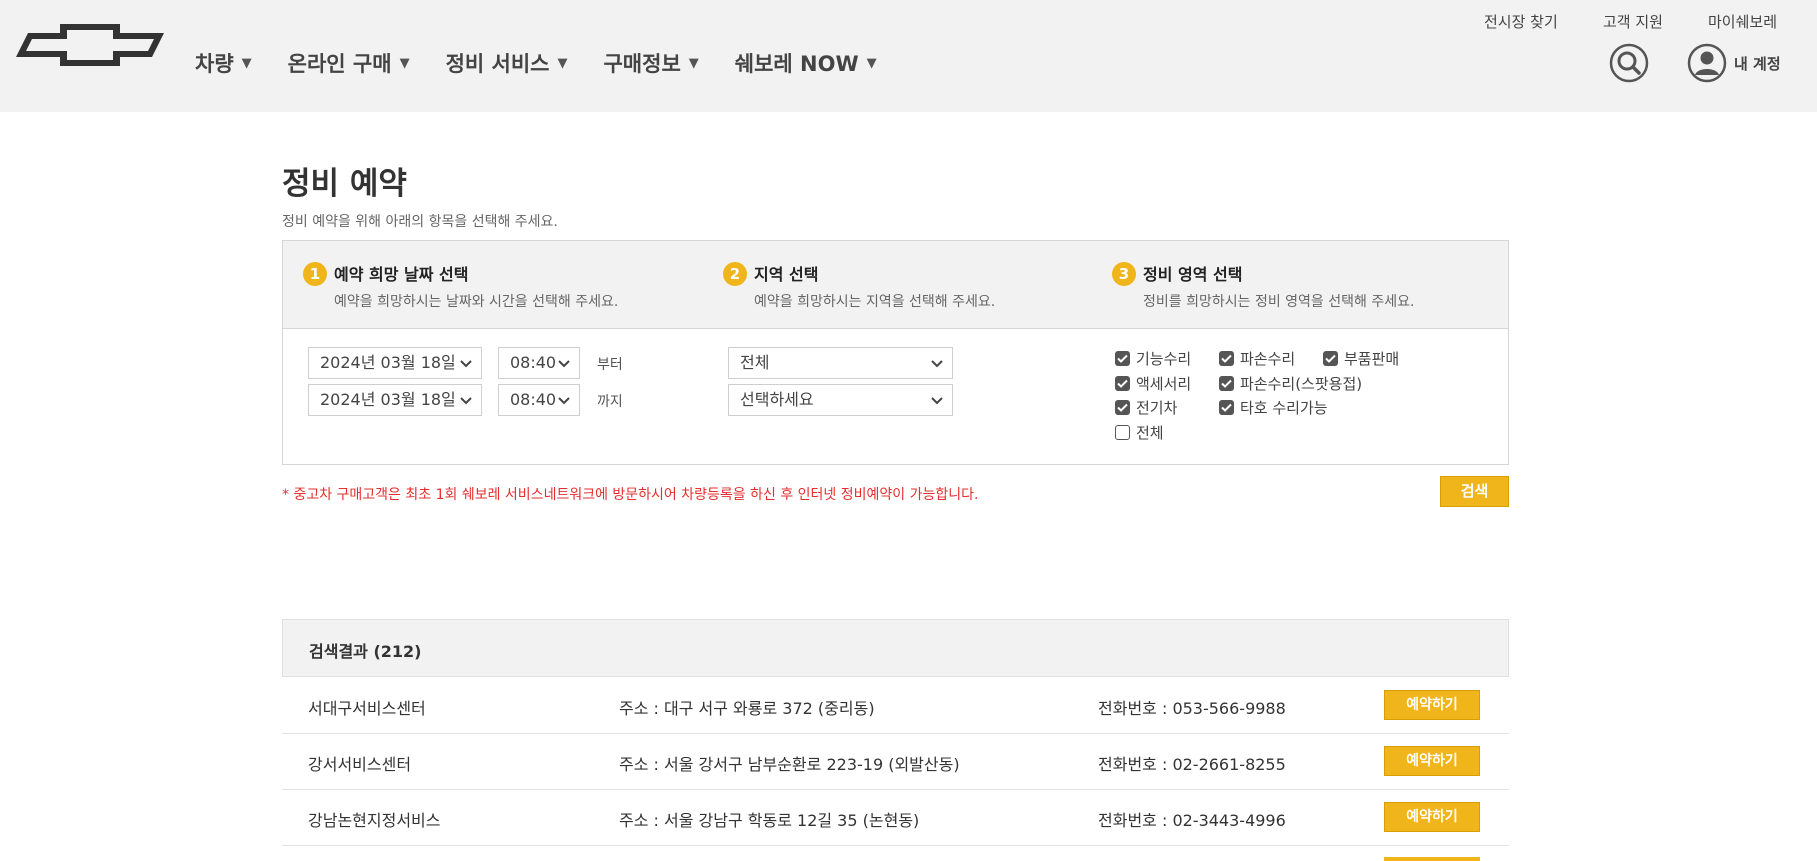 The width and height of the screenshot is (1817, 861). What do you see at coordinates (1193, 274) in the screenshot?
I see `step-title: 정비 영역 선택` at bounding box center [1193, 274].